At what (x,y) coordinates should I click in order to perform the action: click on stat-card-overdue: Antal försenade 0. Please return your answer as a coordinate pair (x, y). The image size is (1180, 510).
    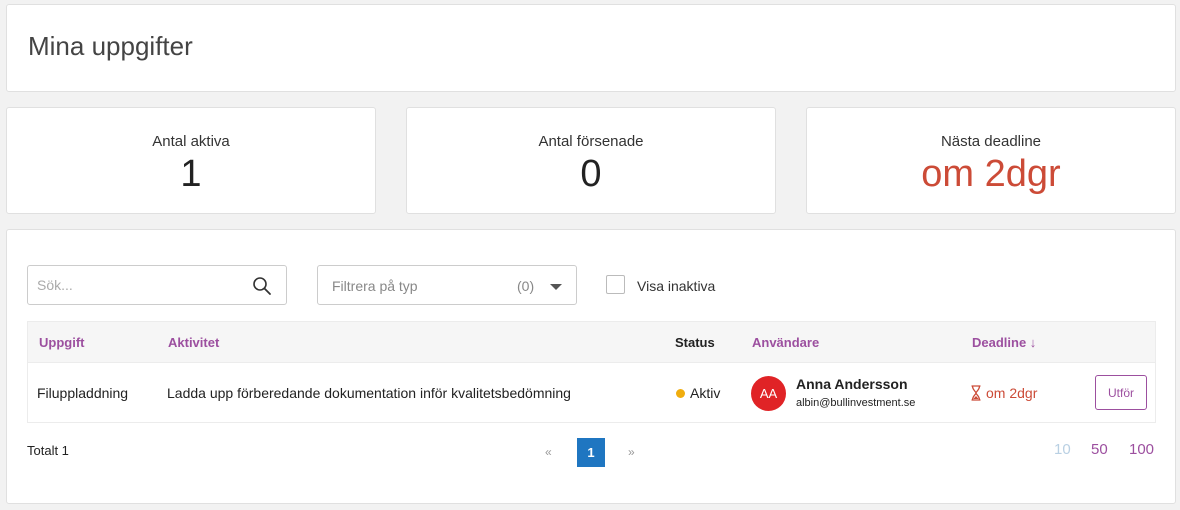
    Looking at the image, I should click on (591, 160).